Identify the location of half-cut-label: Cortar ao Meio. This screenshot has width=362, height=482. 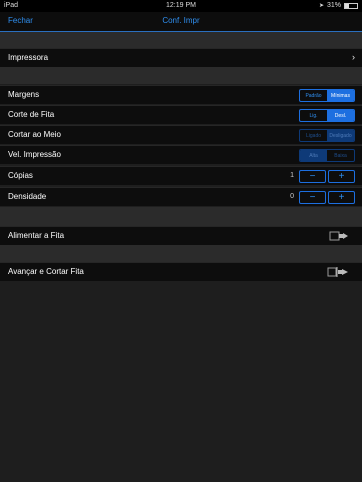
(34, 134).